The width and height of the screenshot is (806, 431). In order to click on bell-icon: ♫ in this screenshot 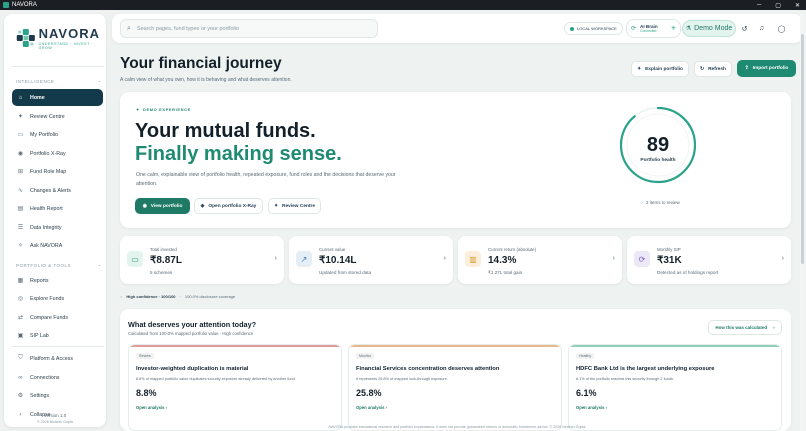, I will do `click(761, 28)`.